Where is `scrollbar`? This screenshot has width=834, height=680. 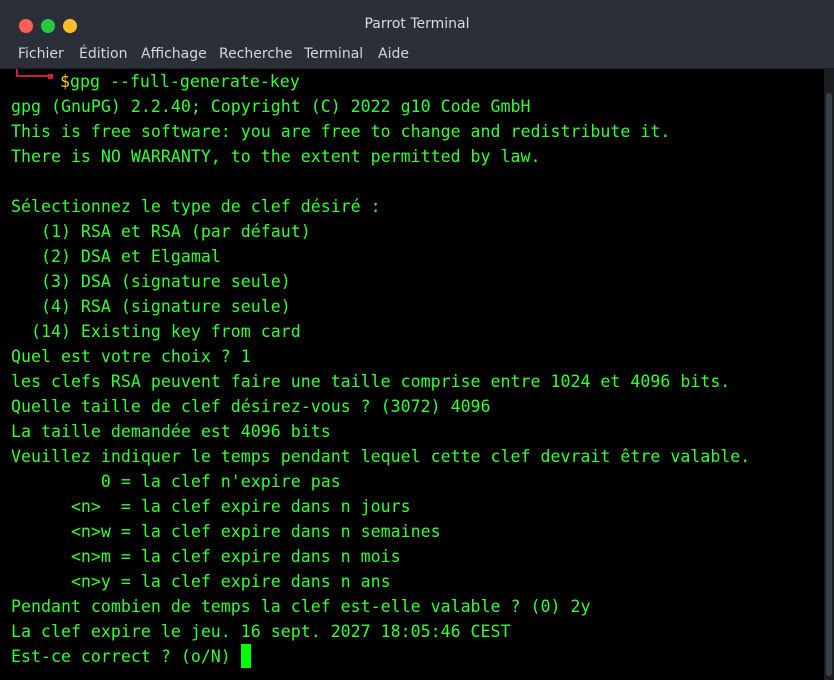 scrollbar is located at coordinates (829, 374).